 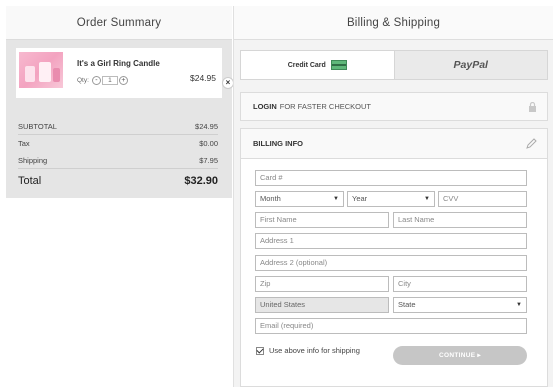 What do you see at coordinates (24, 143) in the screenshot?
I see `tax-label: Tax` at bounding box center [24, 143].